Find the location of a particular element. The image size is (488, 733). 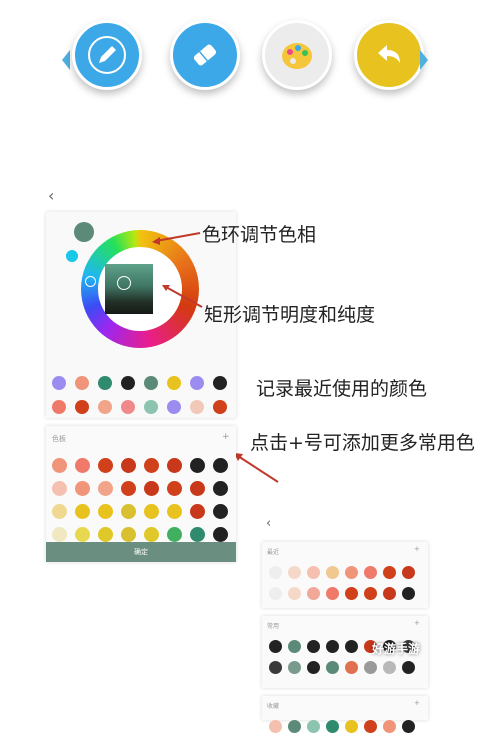

scroll-left-arrow-icon is located at coordinates (66, 60).